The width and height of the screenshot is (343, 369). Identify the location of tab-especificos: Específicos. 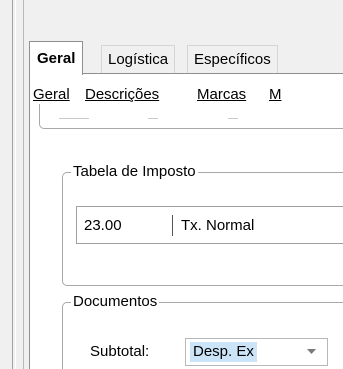
(232, 59).